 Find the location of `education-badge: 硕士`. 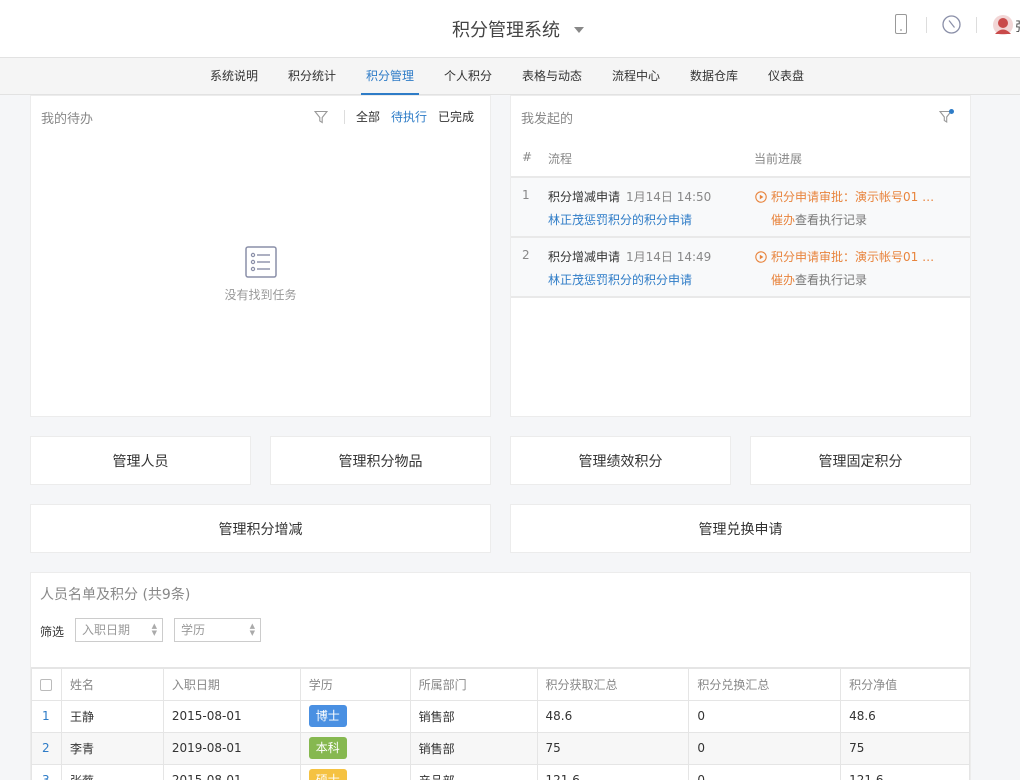

education-badge: 硕士 is located at coordinates (327, 774).